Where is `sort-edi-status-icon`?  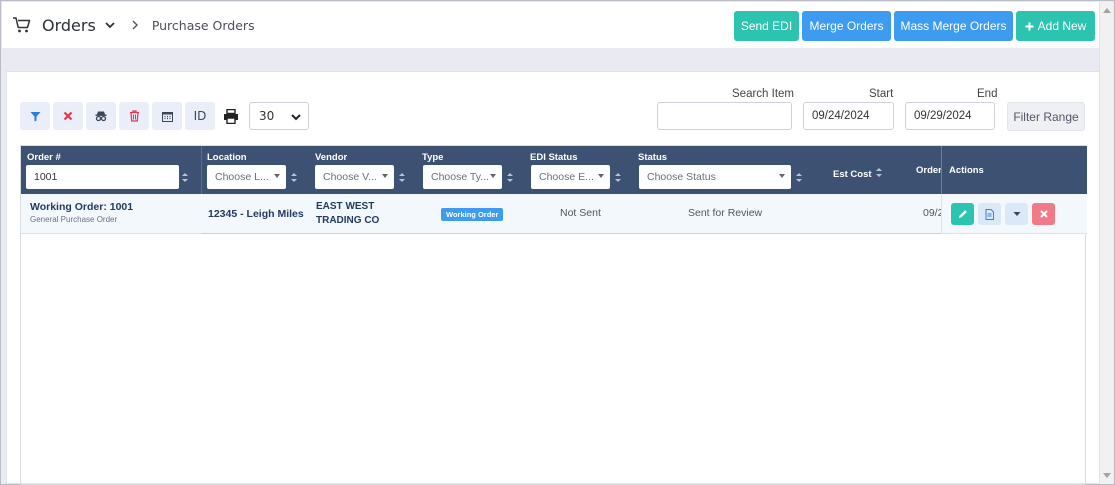 sort-edi-status-icon is located at coordinates (618, 178).